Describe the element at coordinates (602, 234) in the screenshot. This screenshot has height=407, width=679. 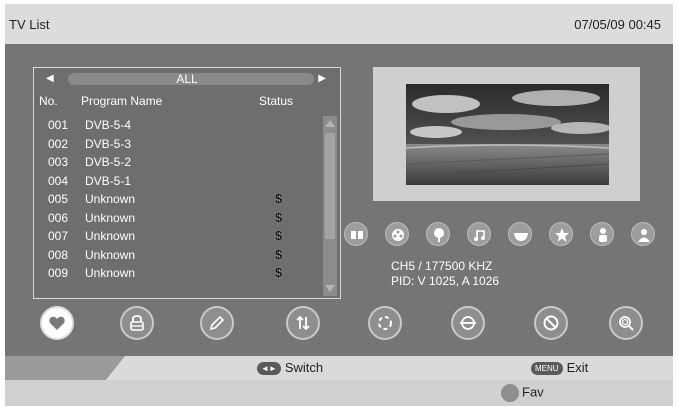
I see `person-icon` at that location.